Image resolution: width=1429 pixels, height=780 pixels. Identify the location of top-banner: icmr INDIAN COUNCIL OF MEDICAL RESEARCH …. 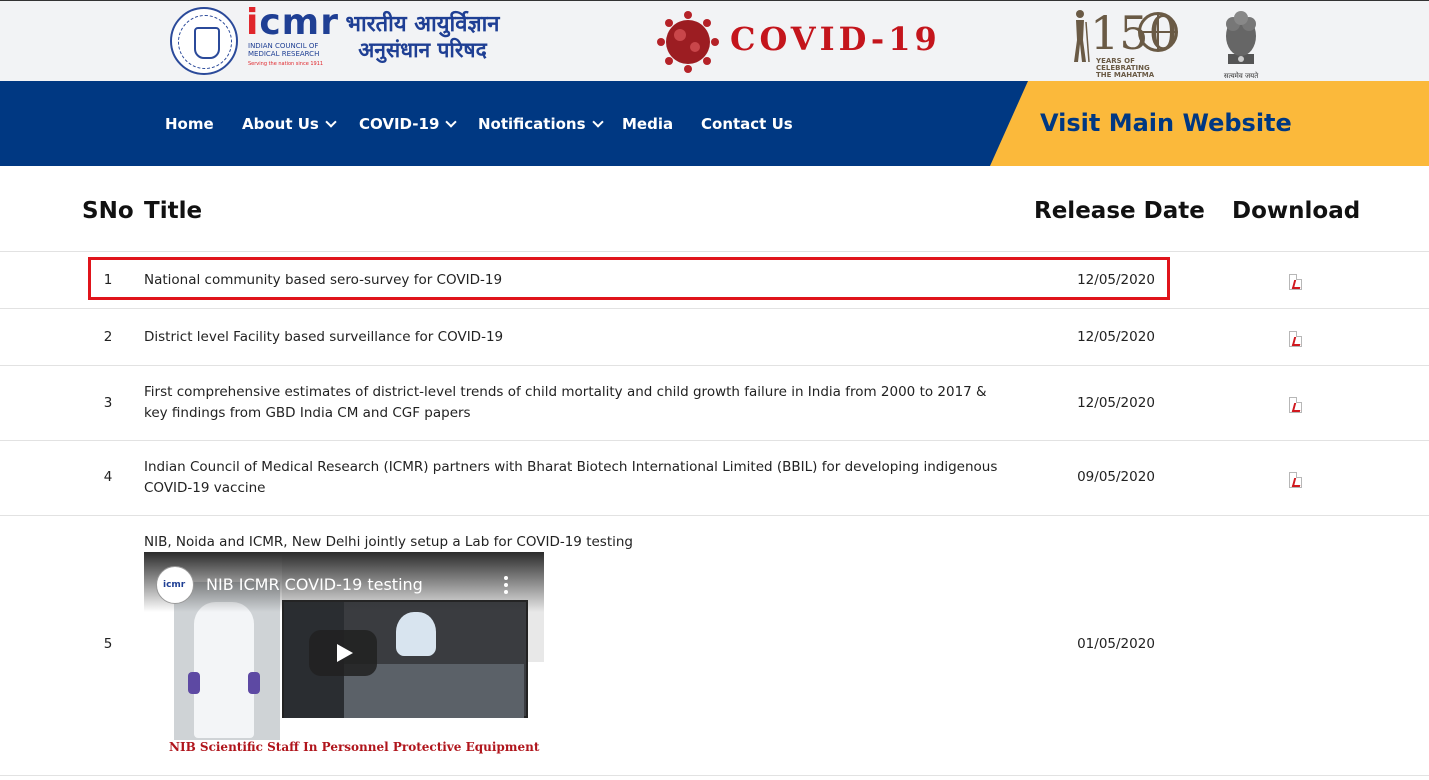
(714, 40).